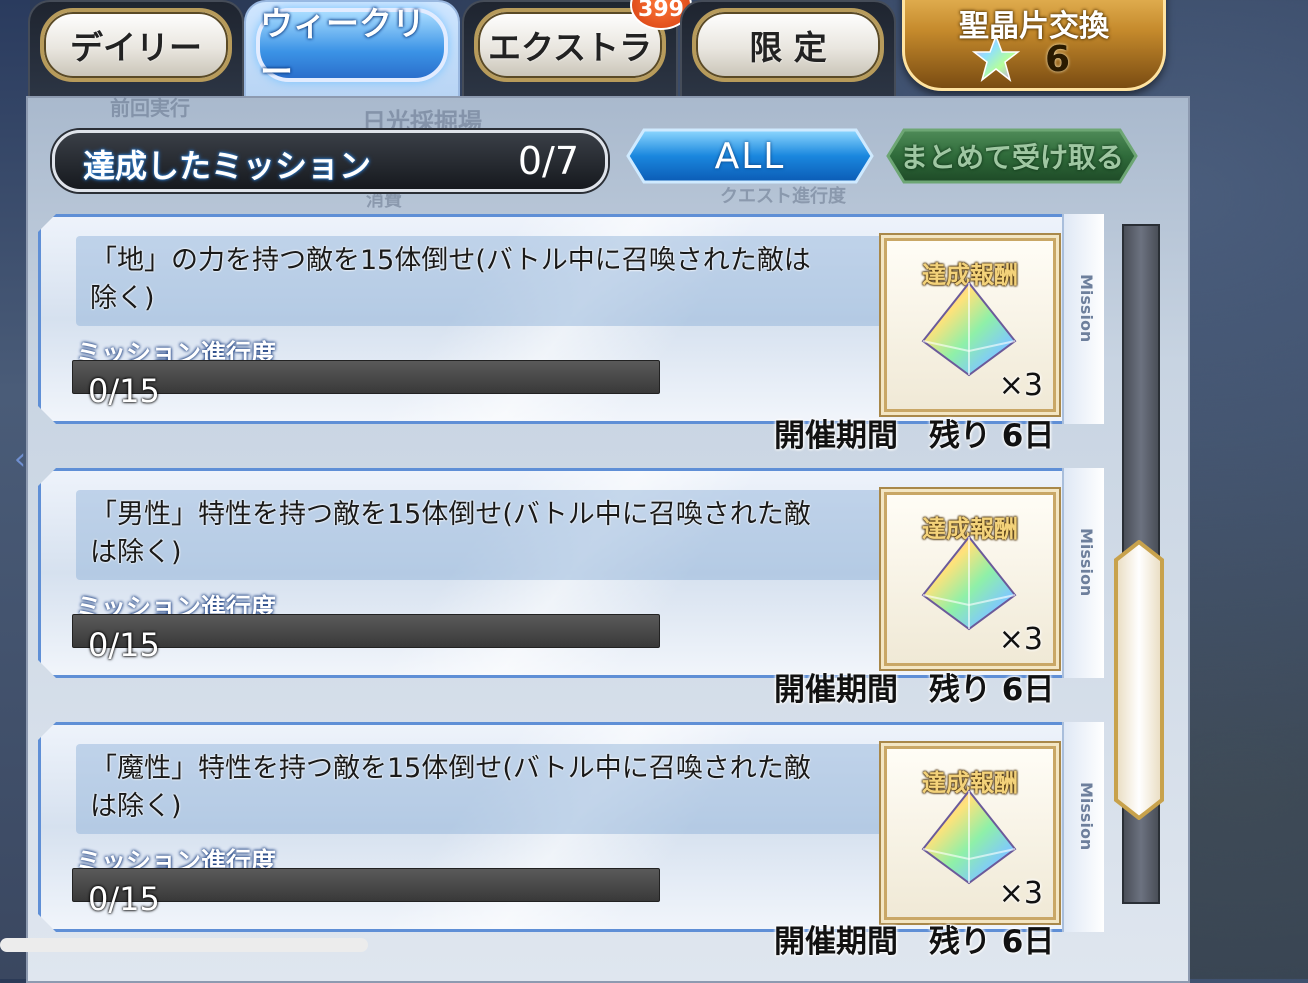 This screenshot has height=983, width=1308. I want to click on scrollbar-thumb, so click(1139, 680).